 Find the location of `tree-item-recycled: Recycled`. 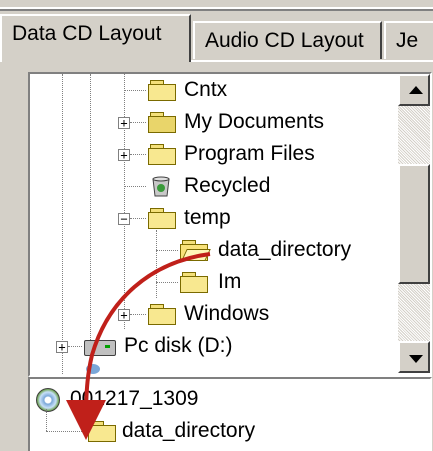

tree-item-recycled: Recycled is located at coordinates (215, 186).